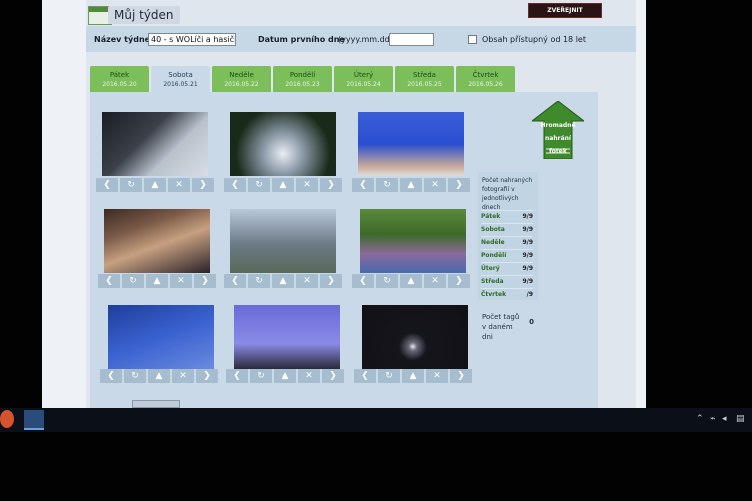  Describe the element at coordinates (485, 79) in the screenshot. I see `tab-ctvrtek: Čtvrtek 2016.05.26` at that location.